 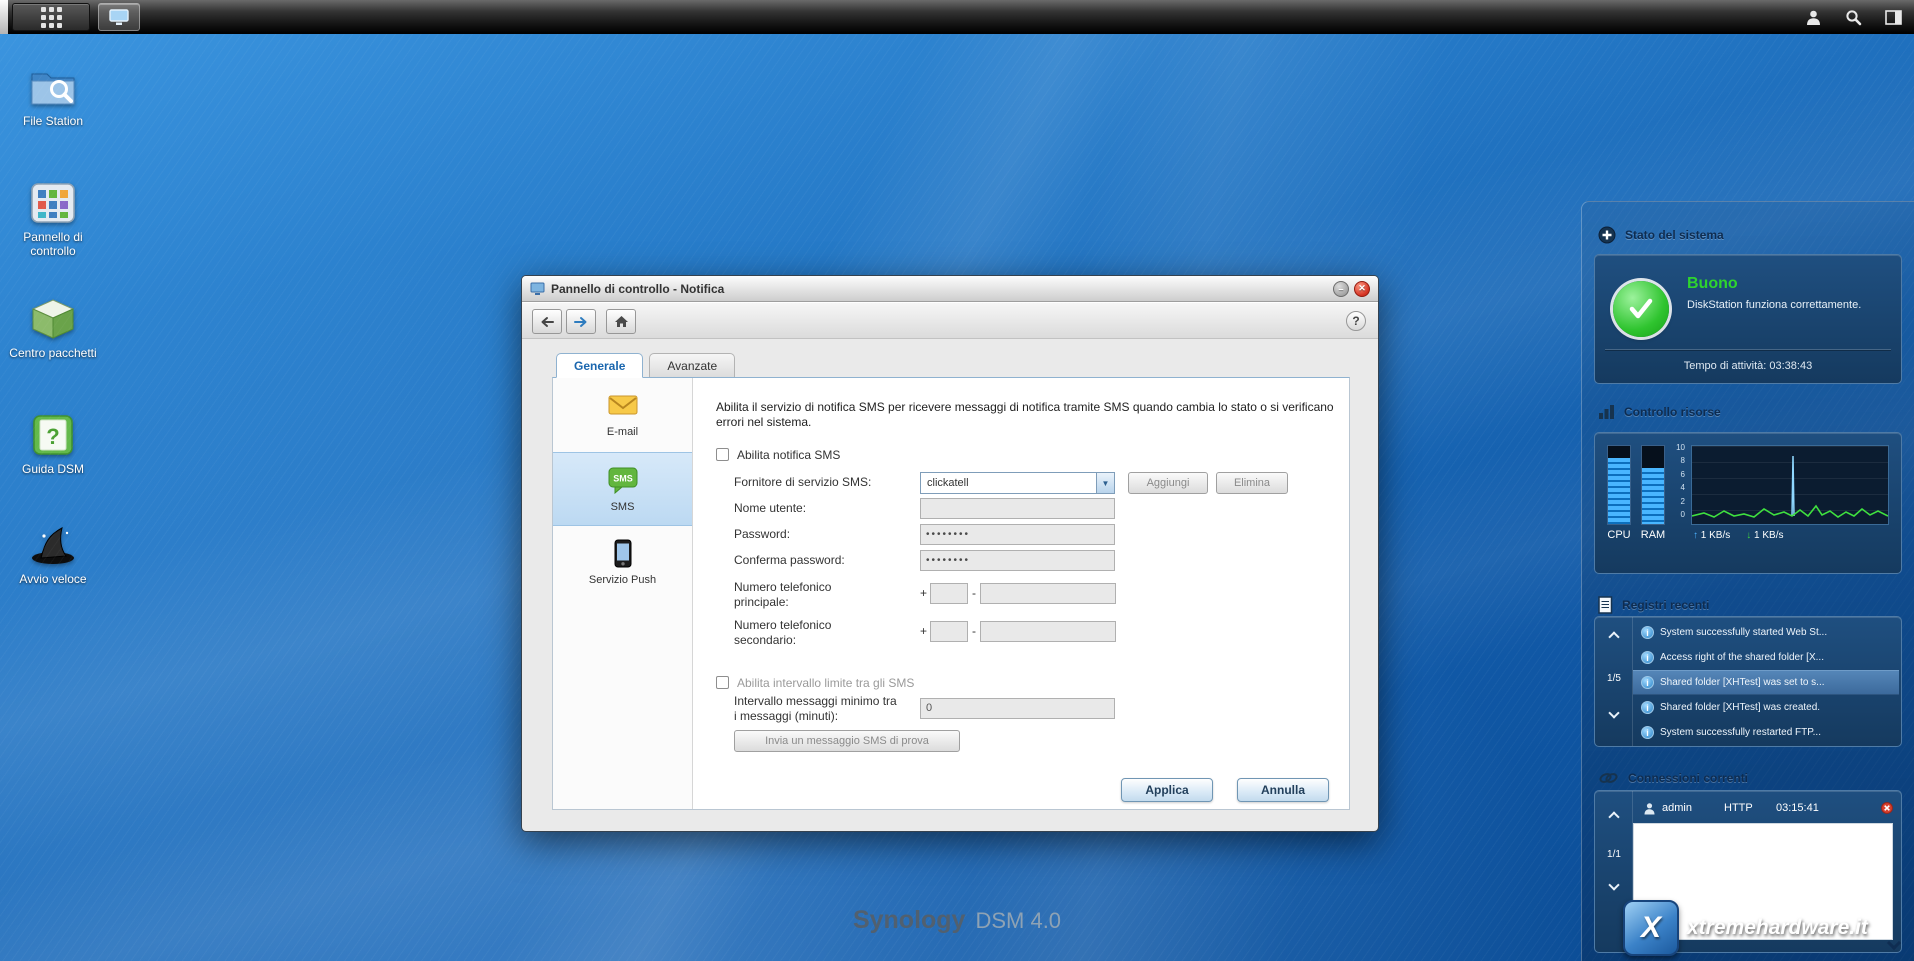 What do you see at coordinates (53, 319) in the screenshot?
I see `package-center-icon` at bounding box center [53, 319].